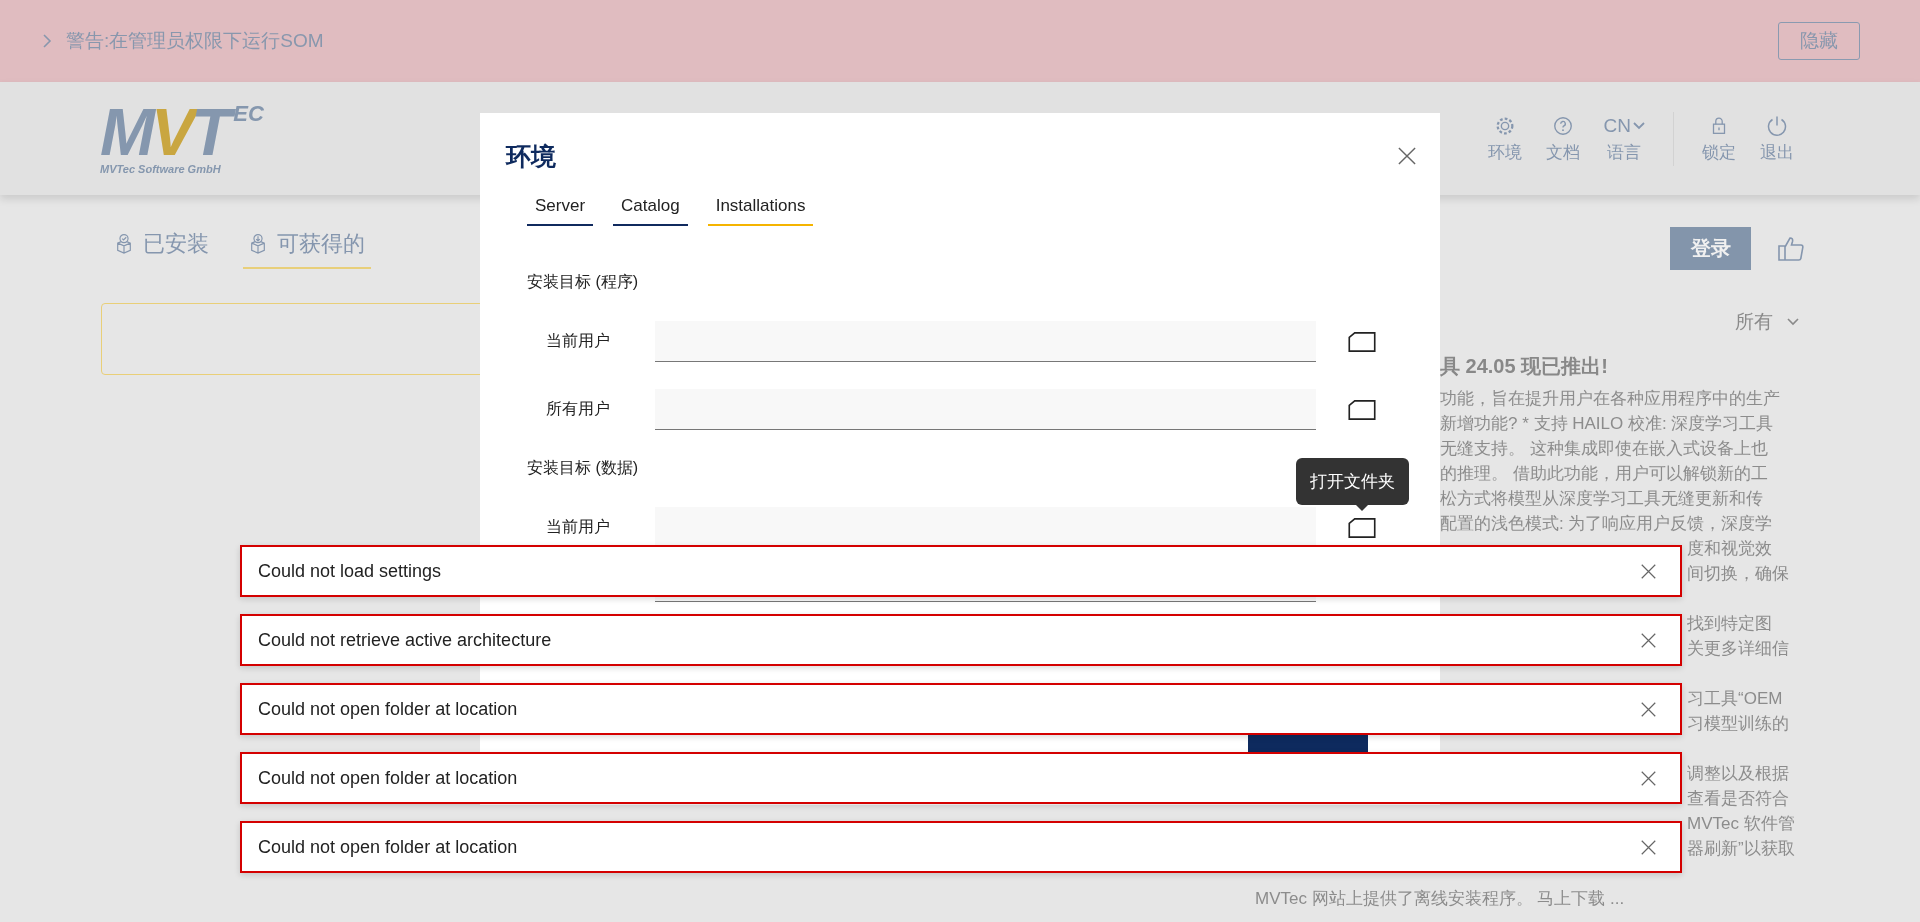  I want to click on tooltip: 打开文件夹, so click(1352, 481).